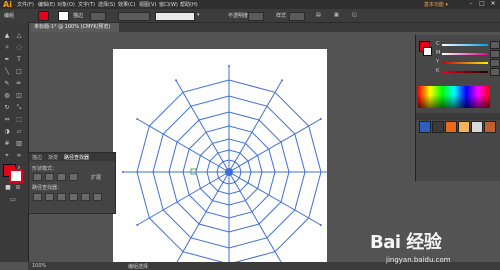 Image resolution: width=500 pixels, height=270 pixels. Describe the element at coordinates (318, 15) in the screenshot. I see `align-icon: ▤` at that location.